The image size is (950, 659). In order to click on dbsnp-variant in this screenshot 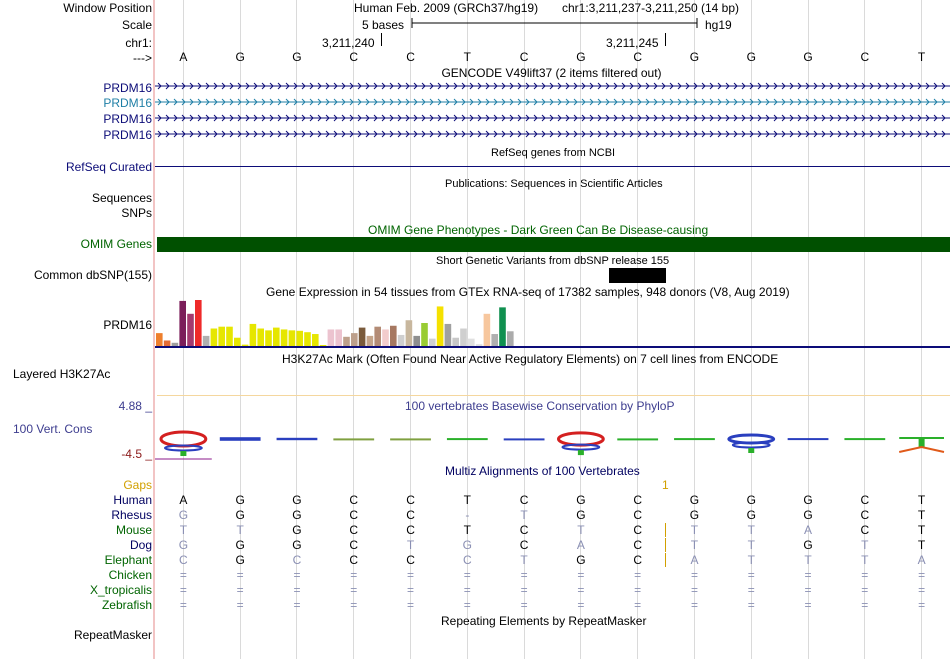, I will do `click(637, 275)`.